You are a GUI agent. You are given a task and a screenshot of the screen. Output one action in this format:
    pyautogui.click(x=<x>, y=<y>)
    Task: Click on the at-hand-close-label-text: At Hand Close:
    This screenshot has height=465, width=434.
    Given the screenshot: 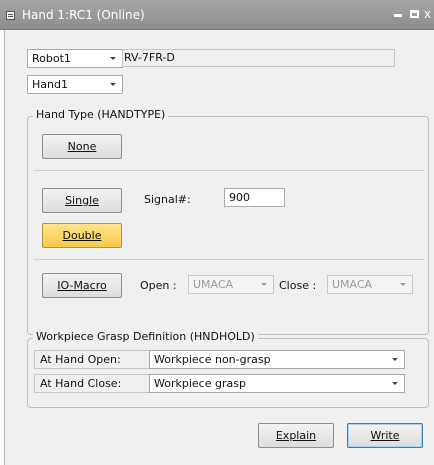 What is the action you would take?
    pyautogui.click(x=81, y=383)
    